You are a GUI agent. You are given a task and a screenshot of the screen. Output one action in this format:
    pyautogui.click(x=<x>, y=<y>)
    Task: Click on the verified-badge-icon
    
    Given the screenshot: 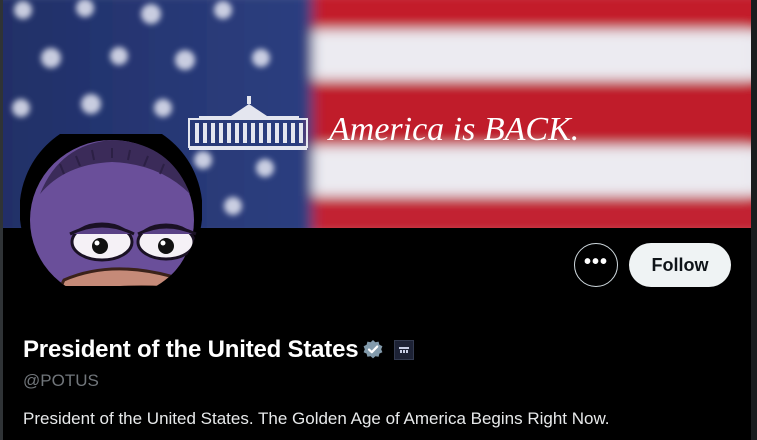 What is the action you would take?
    pyautogui.click(x=373, y=350)
    